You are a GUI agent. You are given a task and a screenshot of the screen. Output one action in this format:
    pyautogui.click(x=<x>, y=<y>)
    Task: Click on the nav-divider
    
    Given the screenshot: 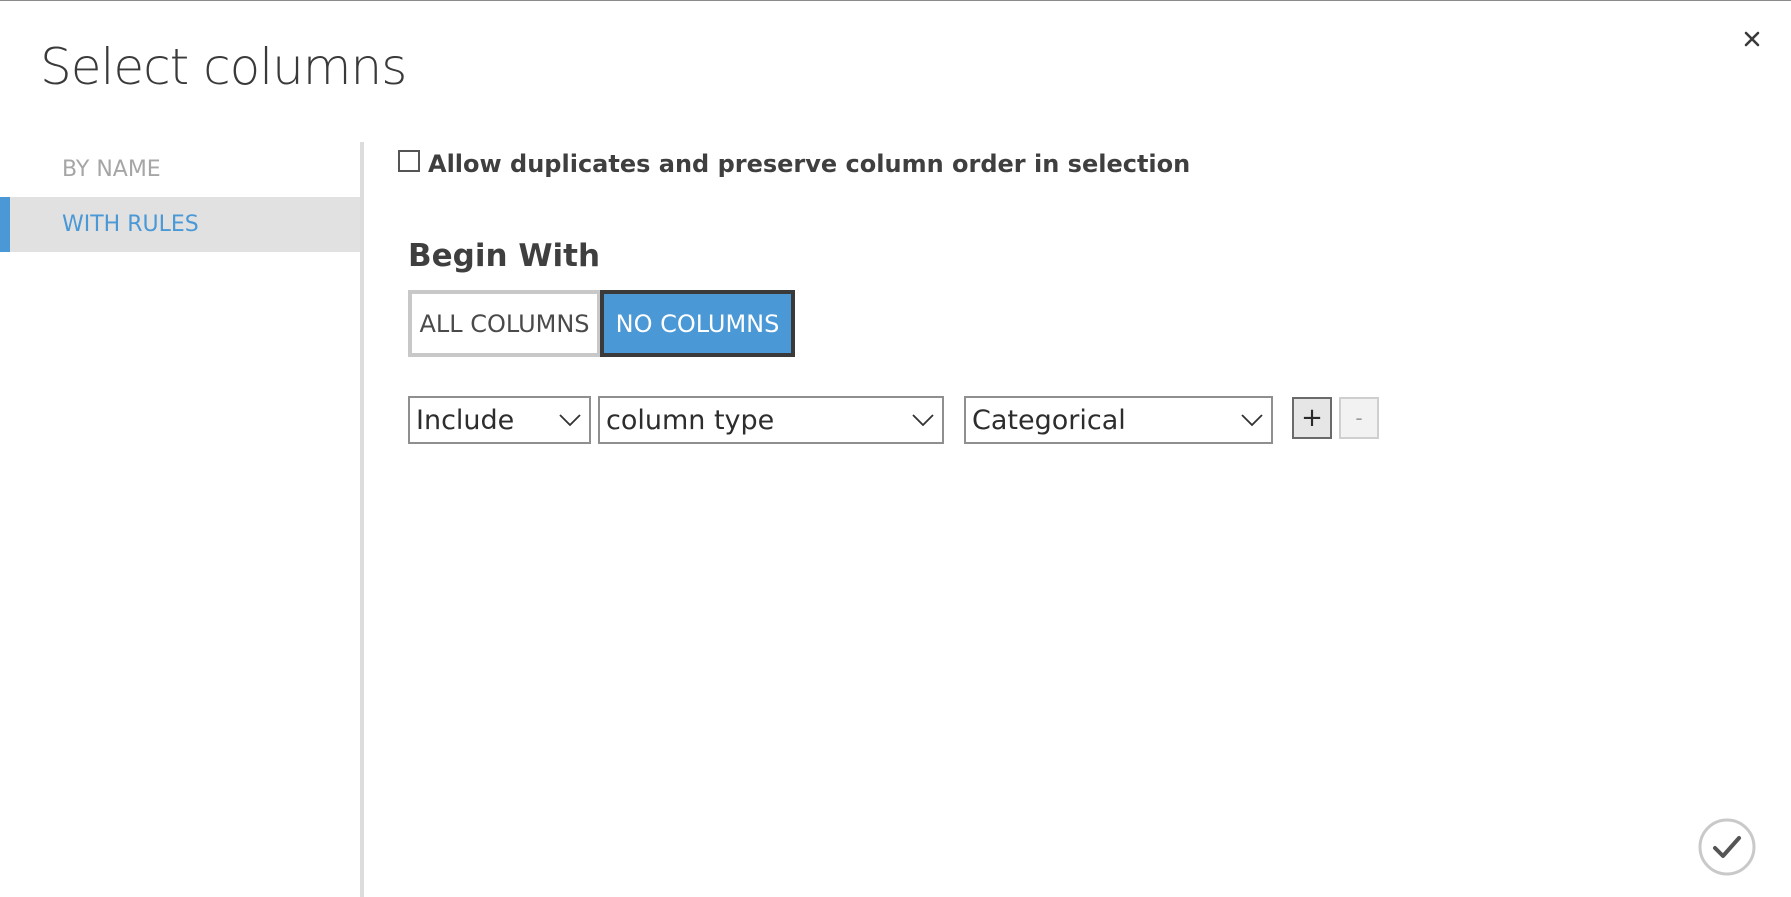 What is the action you would take?
    pyautogui.click(x=362, y=519)
    